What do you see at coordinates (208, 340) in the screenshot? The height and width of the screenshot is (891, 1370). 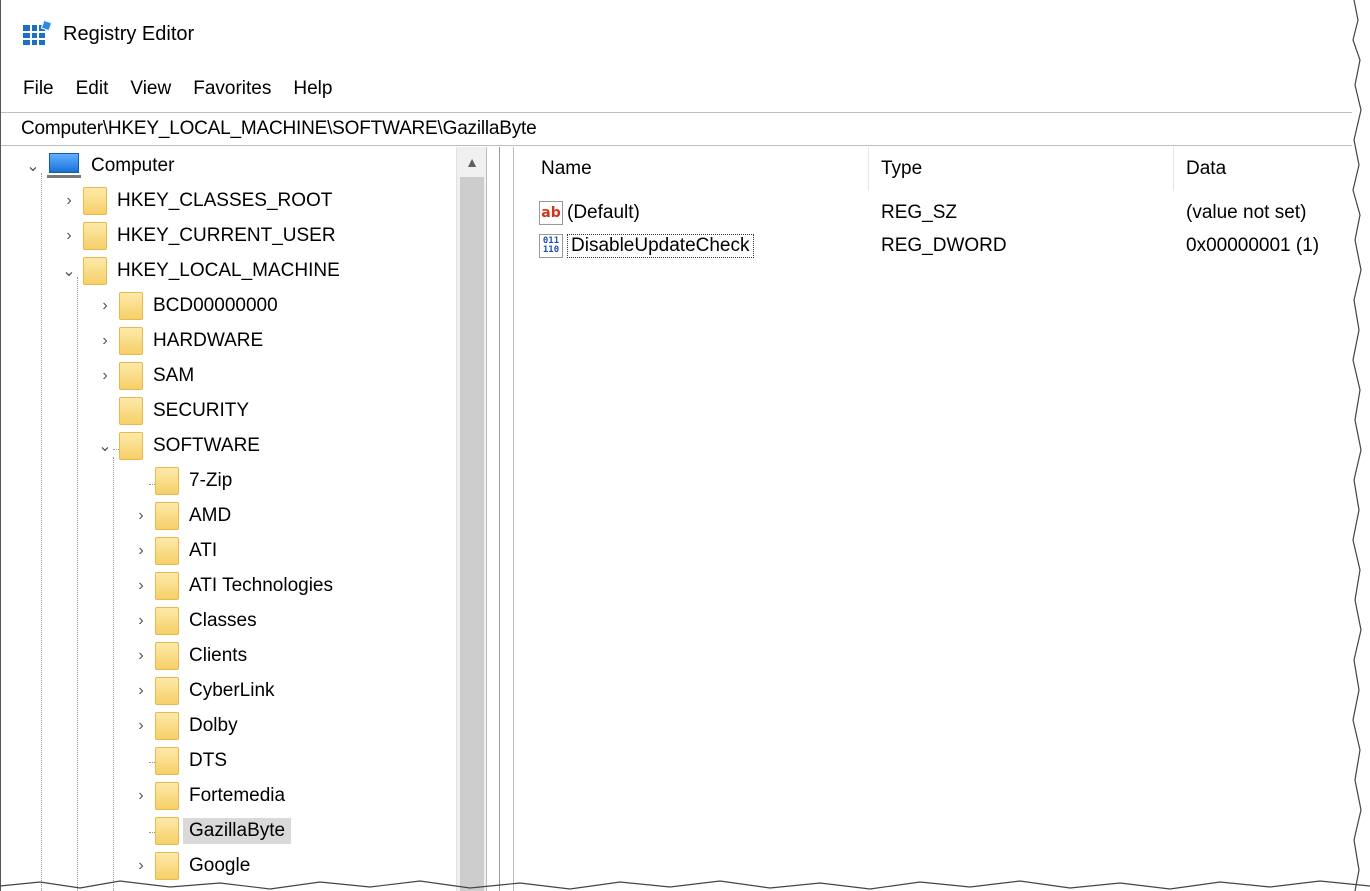 I see `tree-node-label: HARDWARE` at bounding box center [208, 340].